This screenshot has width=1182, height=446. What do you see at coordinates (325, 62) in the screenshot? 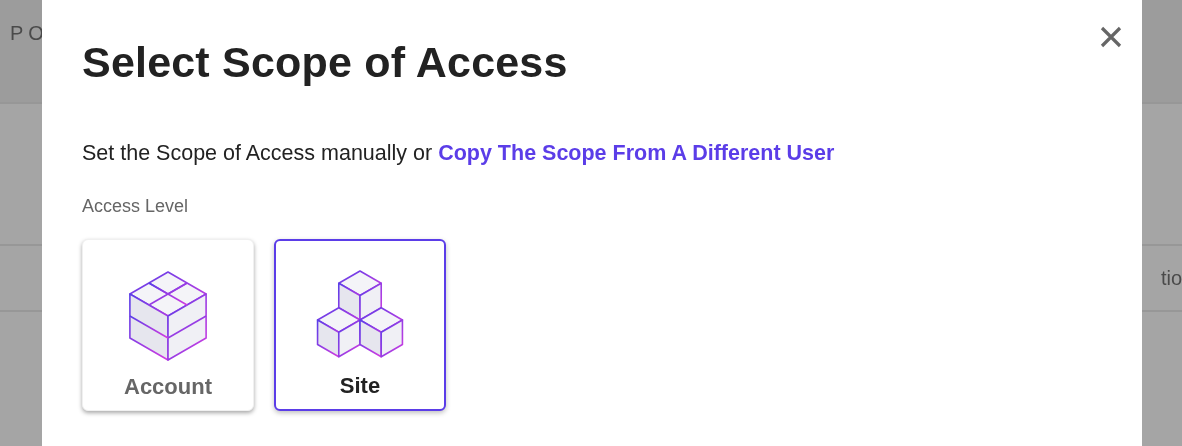
I see `dialog-title: Select Scope of Access` at bounding box center [325, 62].